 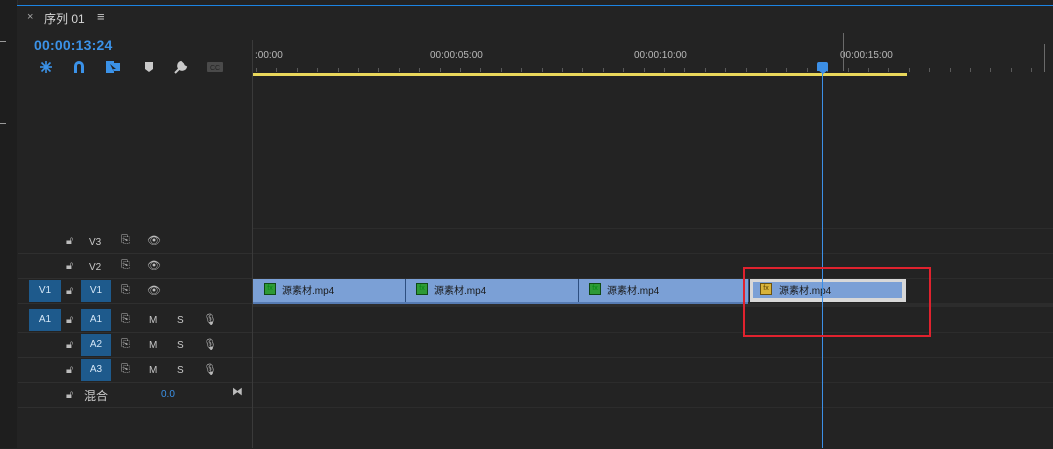 I want to click on track-name-v3: V3, so click(x=95, y=242).